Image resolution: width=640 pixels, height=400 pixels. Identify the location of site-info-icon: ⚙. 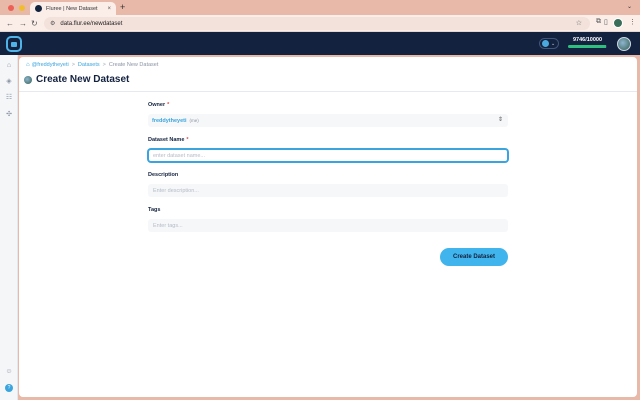
(52, 23).